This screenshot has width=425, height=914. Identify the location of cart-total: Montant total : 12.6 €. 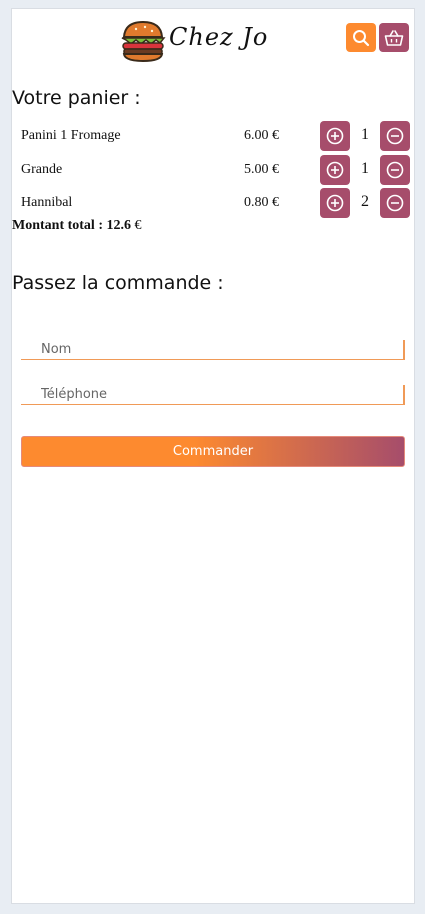
(77, 226).